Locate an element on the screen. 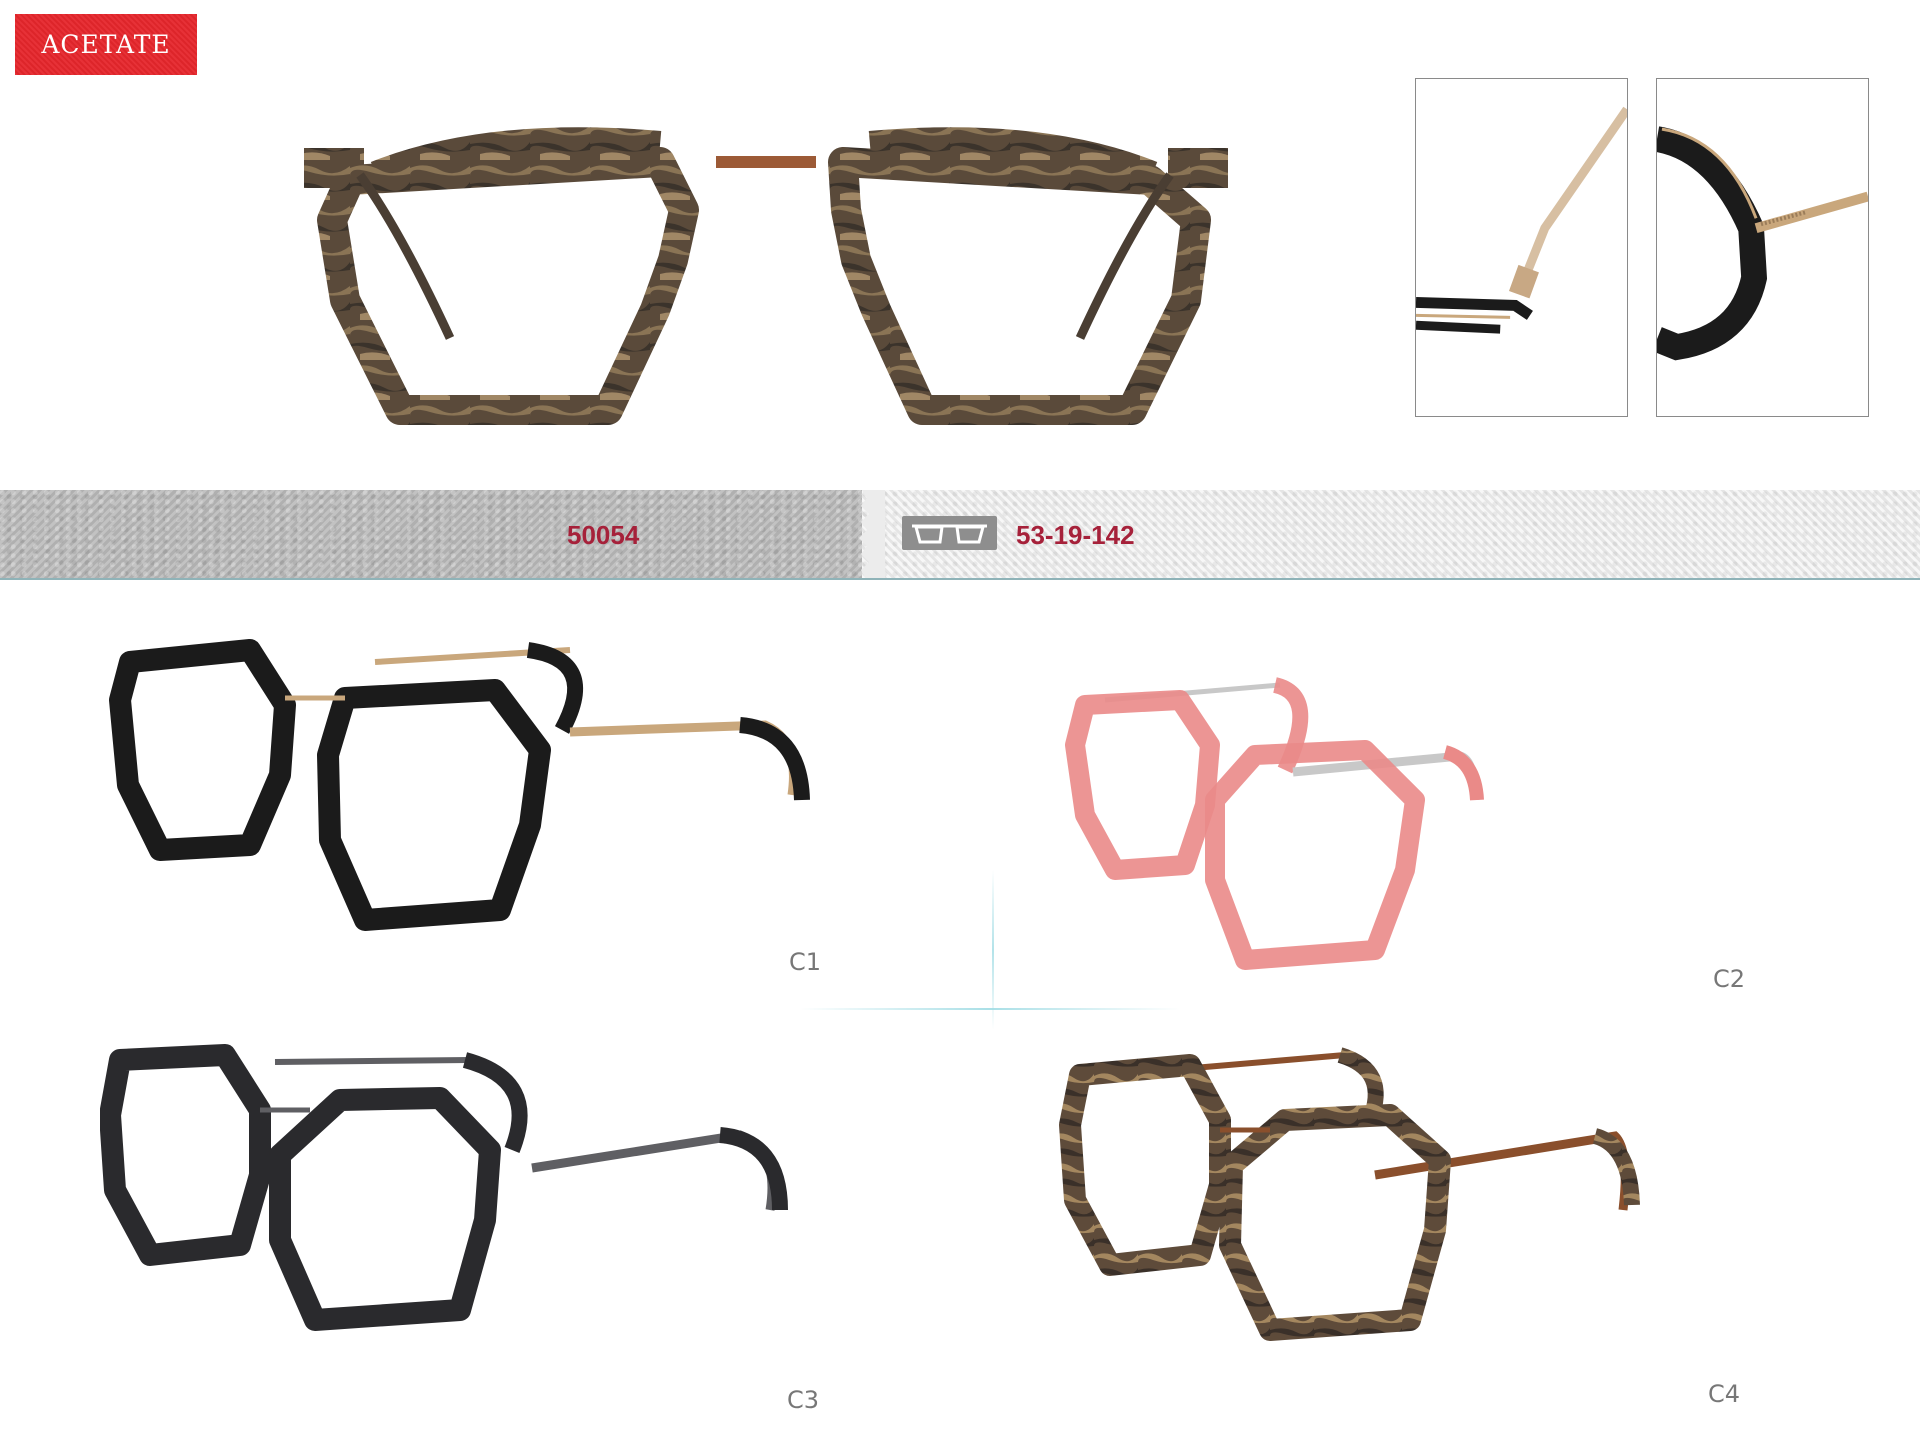 The width and height of the screenshot is (1920, 1440). hinge-detail-image is located at coordinates (1521, 247).